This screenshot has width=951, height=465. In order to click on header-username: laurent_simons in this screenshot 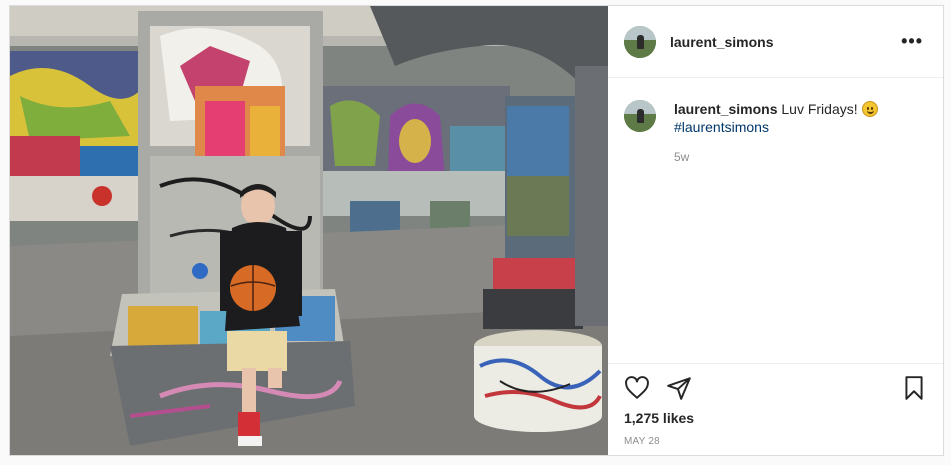, I will do `click(721, 42)`.